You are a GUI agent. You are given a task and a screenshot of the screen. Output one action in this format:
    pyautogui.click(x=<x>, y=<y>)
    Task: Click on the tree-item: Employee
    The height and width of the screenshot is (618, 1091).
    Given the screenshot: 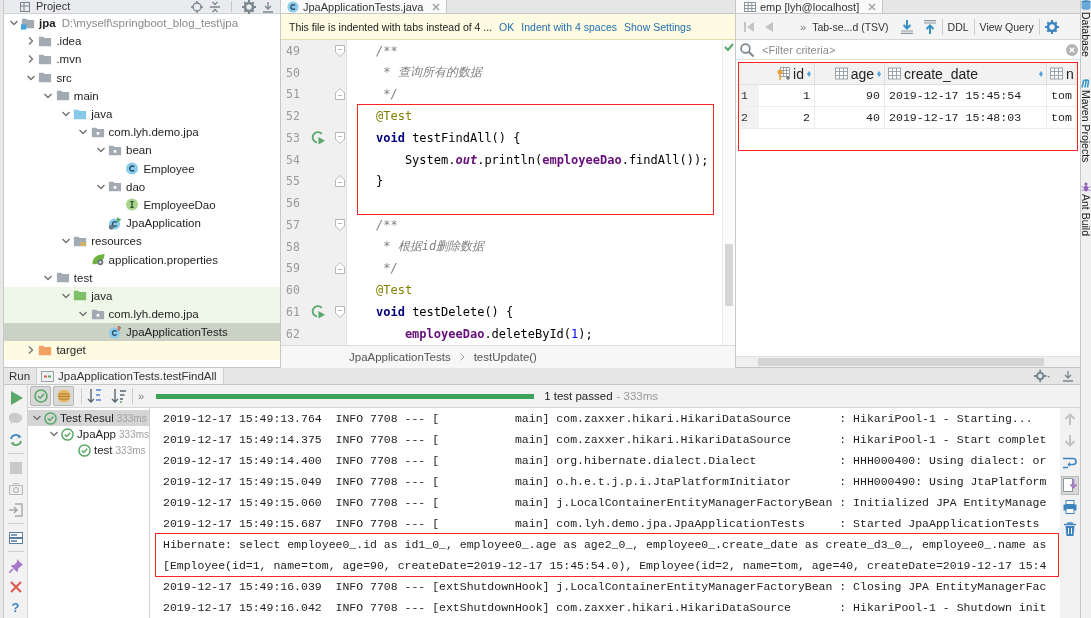 What is the action you would take?
    pyautogui.click(x=160, y=169)
    